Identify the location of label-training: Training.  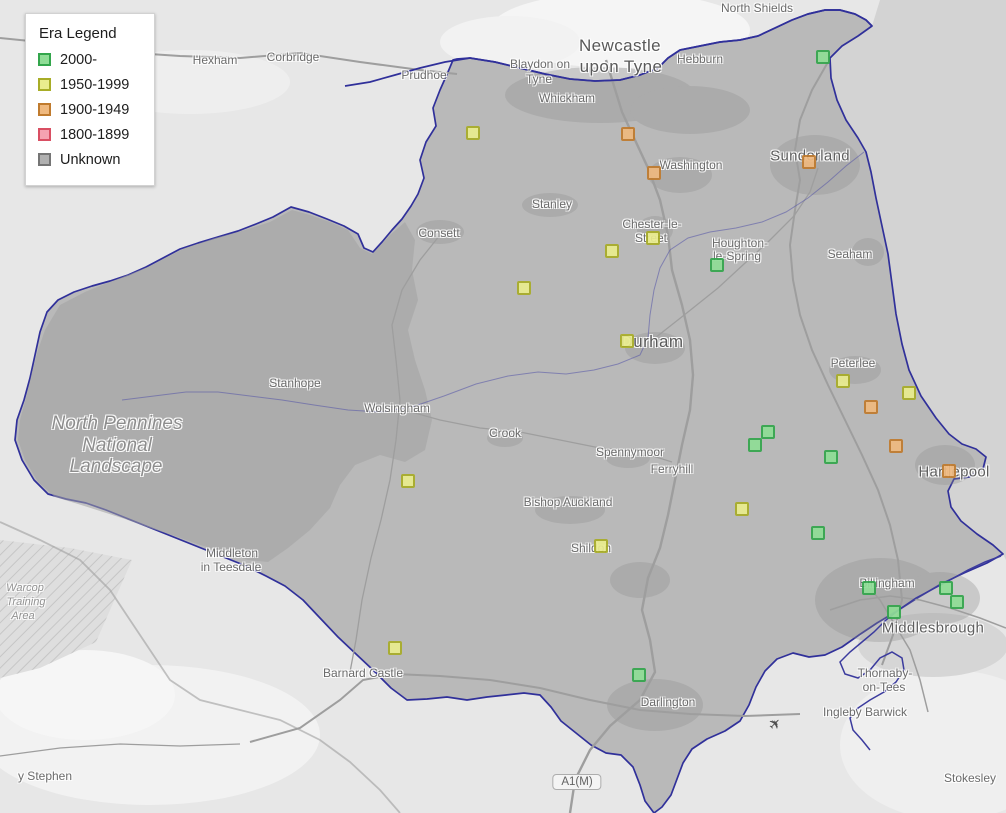
(26, 602).